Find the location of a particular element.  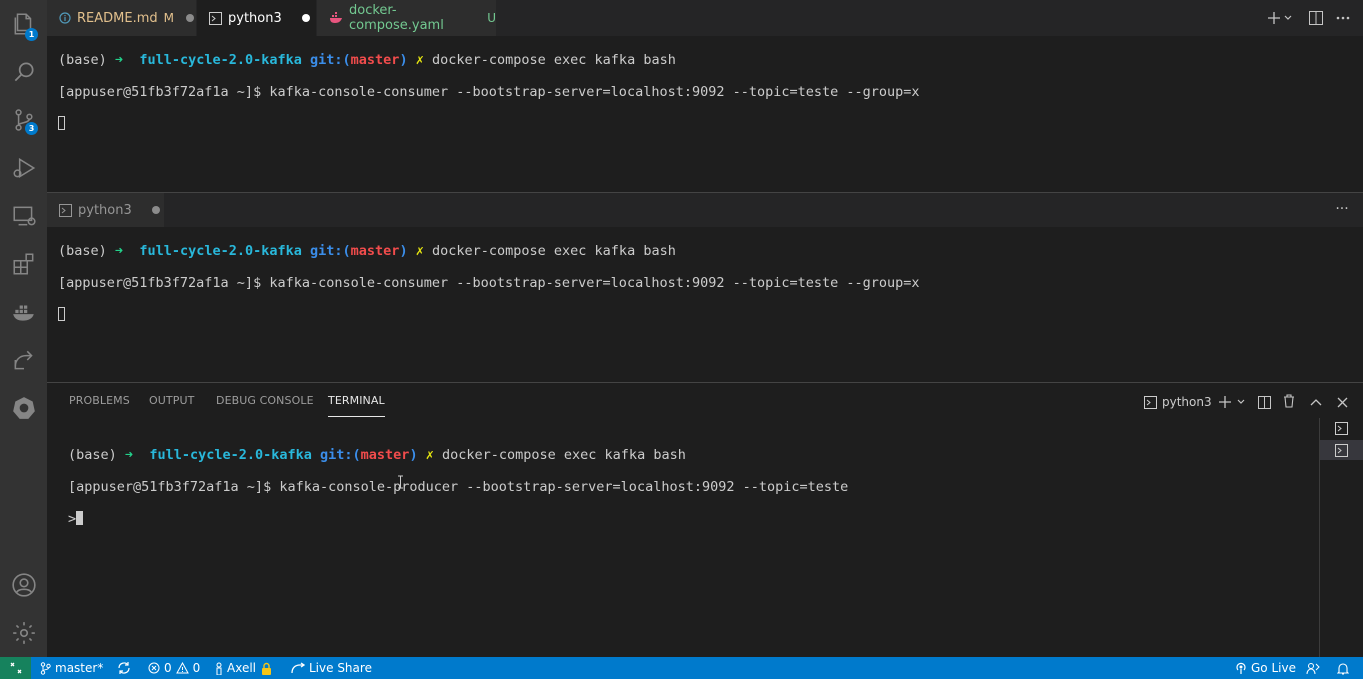

split-editor-icon is located at coordinates (1316, 18).